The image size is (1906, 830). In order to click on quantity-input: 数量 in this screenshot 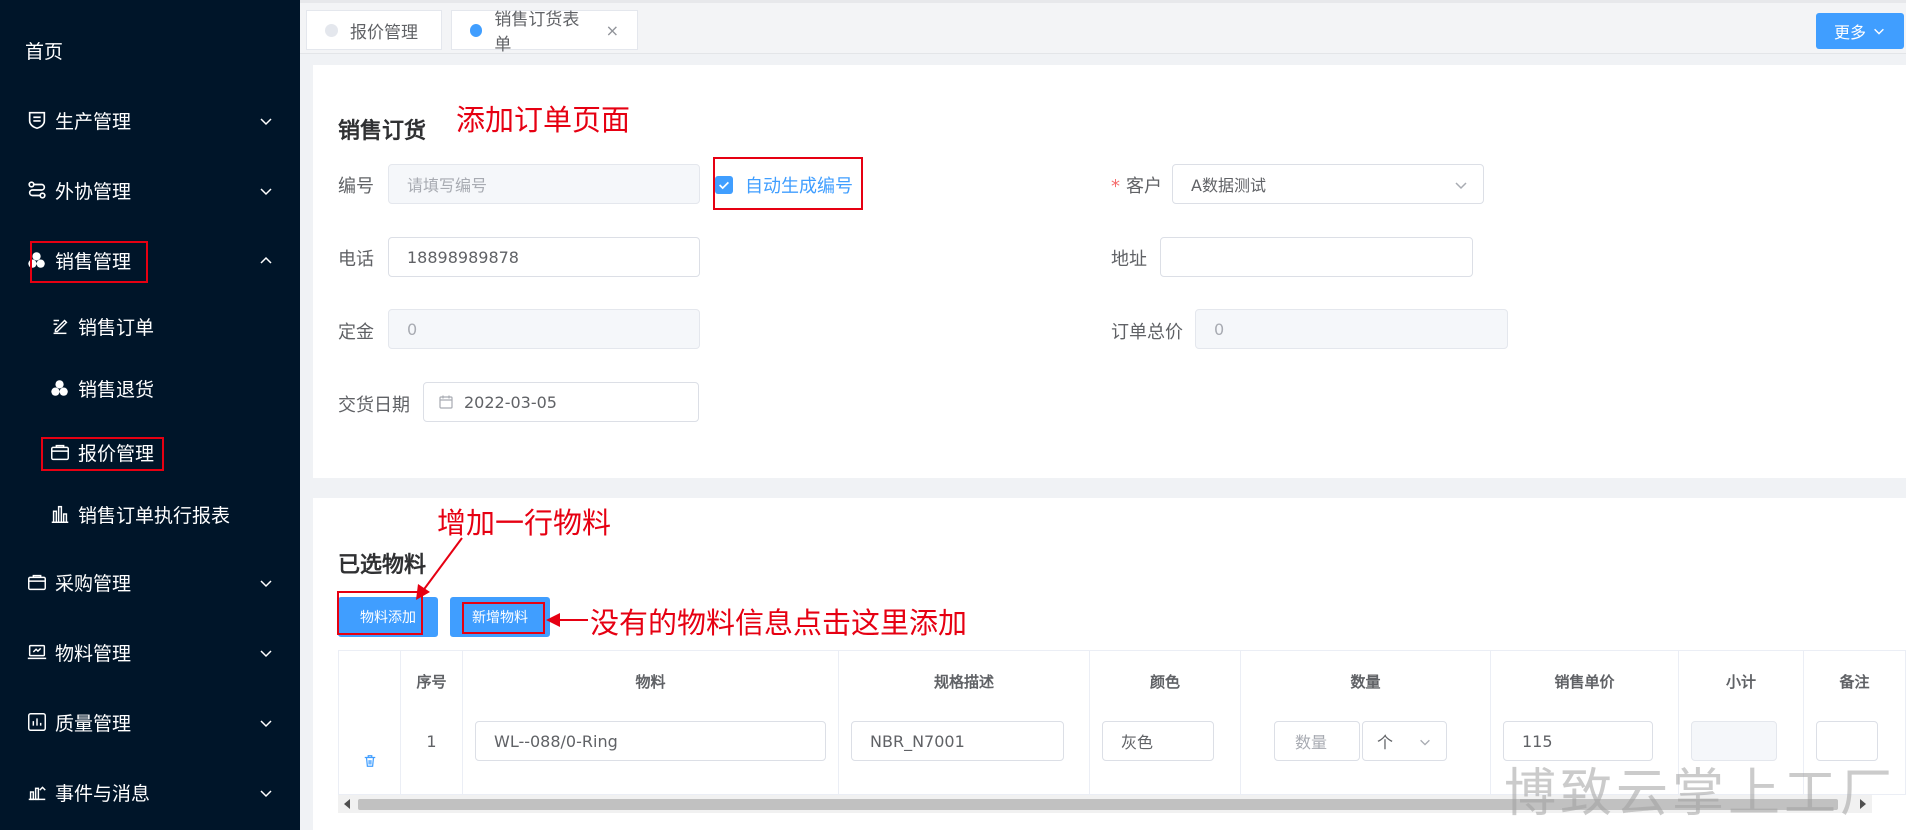, I will do `click(1317, 741)`.